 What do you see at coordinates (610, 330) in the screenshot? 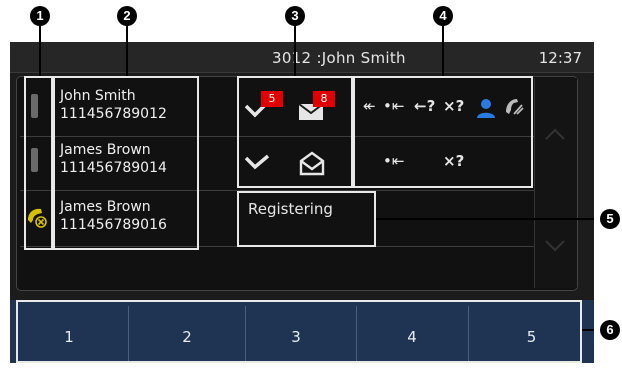
I see `callout-marker-6: 6` at bounding box center [610, 330].